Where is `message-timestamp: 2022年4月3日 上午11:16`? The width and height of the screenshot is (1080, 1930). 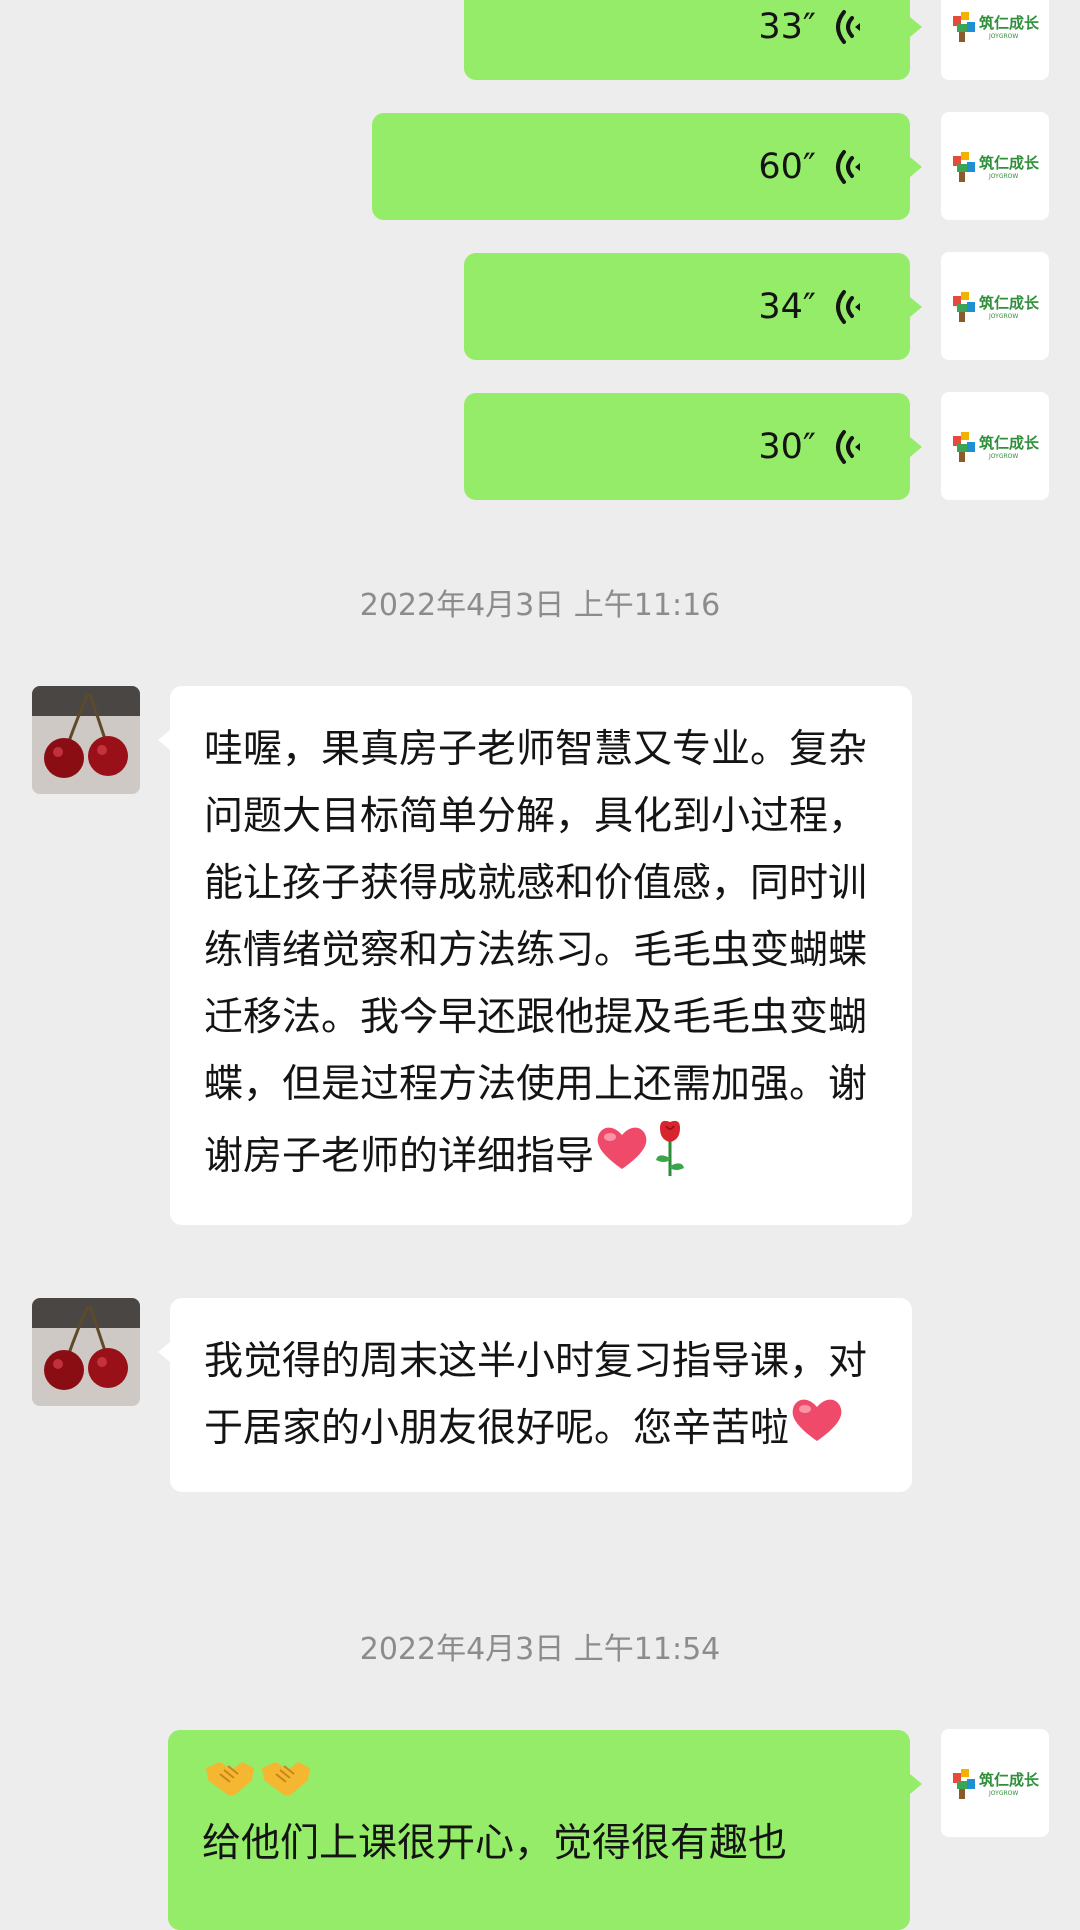
message-timestamp: 2022年4月3日 上午11:16 is located at coordinates (540, 605).